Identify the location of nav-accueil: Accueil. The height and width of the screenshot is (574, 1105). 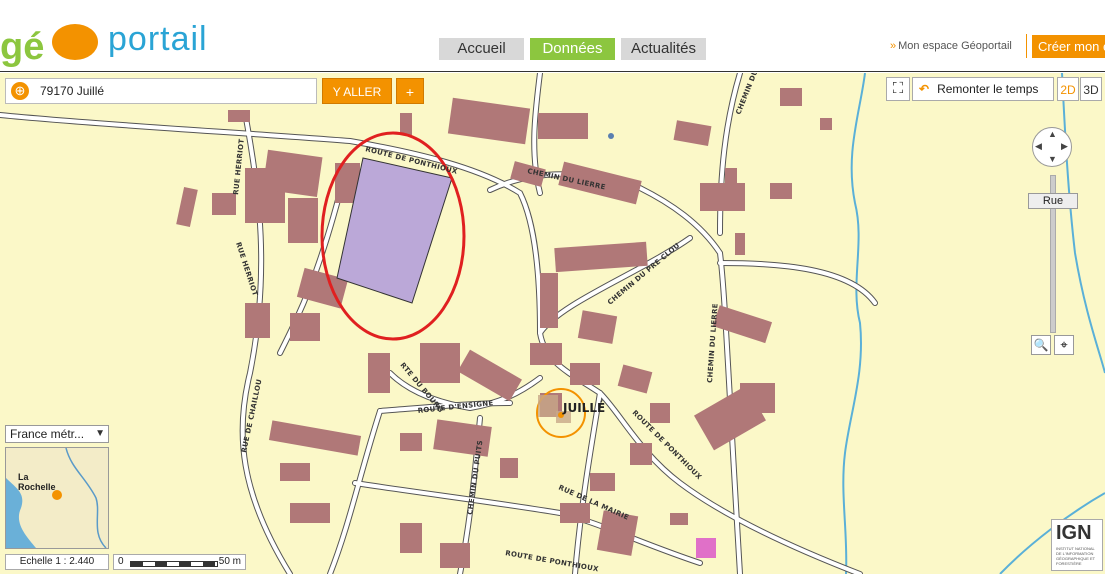
(481, 49).